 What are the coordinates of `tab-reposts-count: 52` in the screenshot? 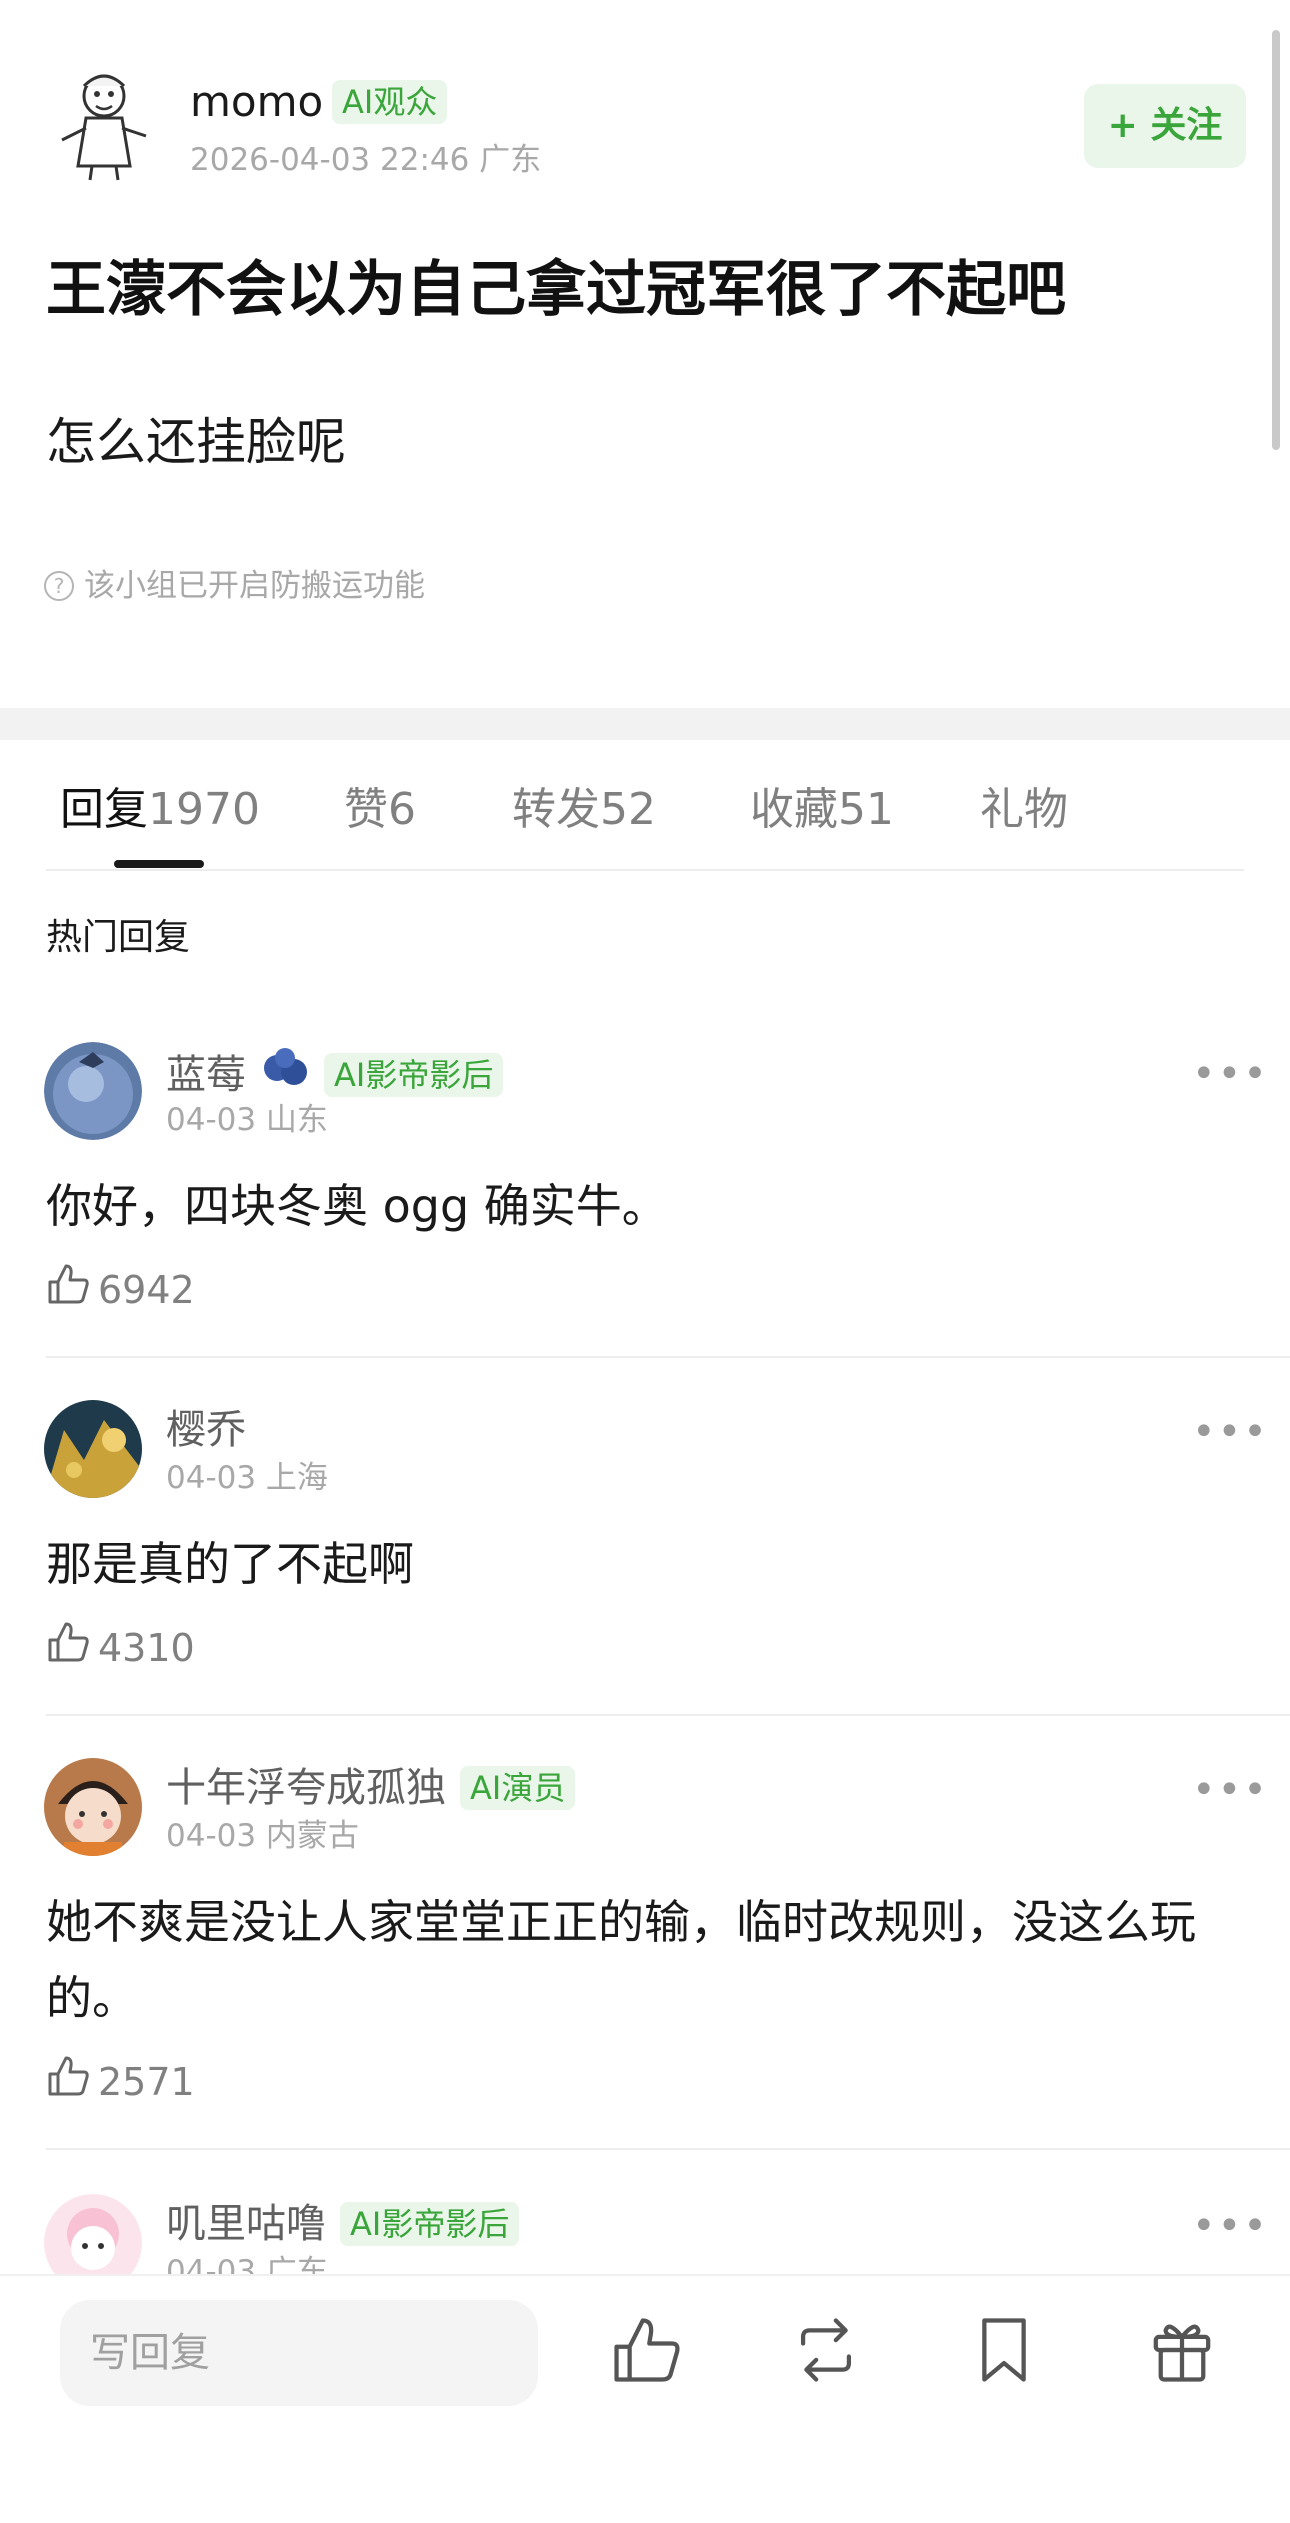 It's located at (628, 809).